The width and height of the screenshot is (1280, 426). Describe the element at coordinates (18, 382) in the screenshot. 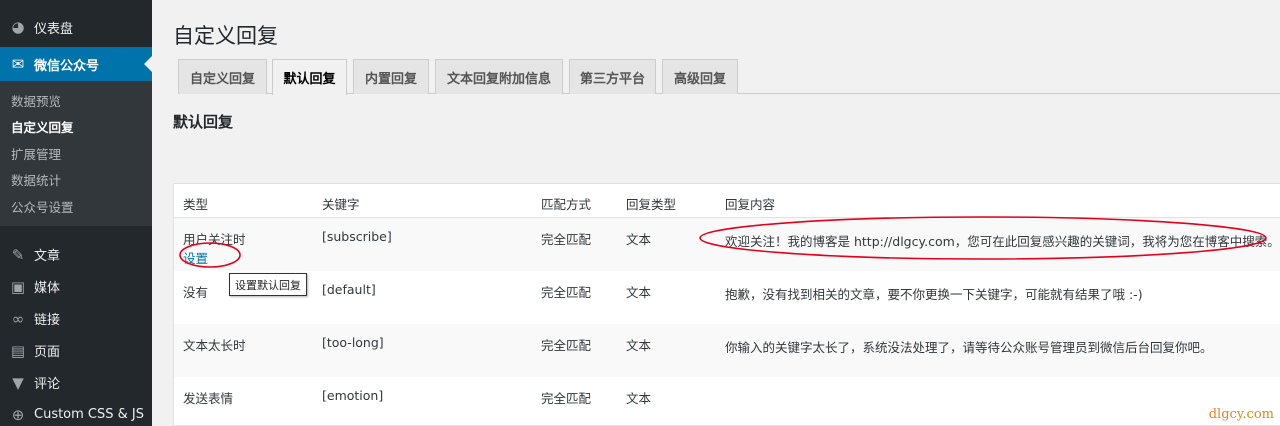

I see `comment-icon: ▼` at that location.